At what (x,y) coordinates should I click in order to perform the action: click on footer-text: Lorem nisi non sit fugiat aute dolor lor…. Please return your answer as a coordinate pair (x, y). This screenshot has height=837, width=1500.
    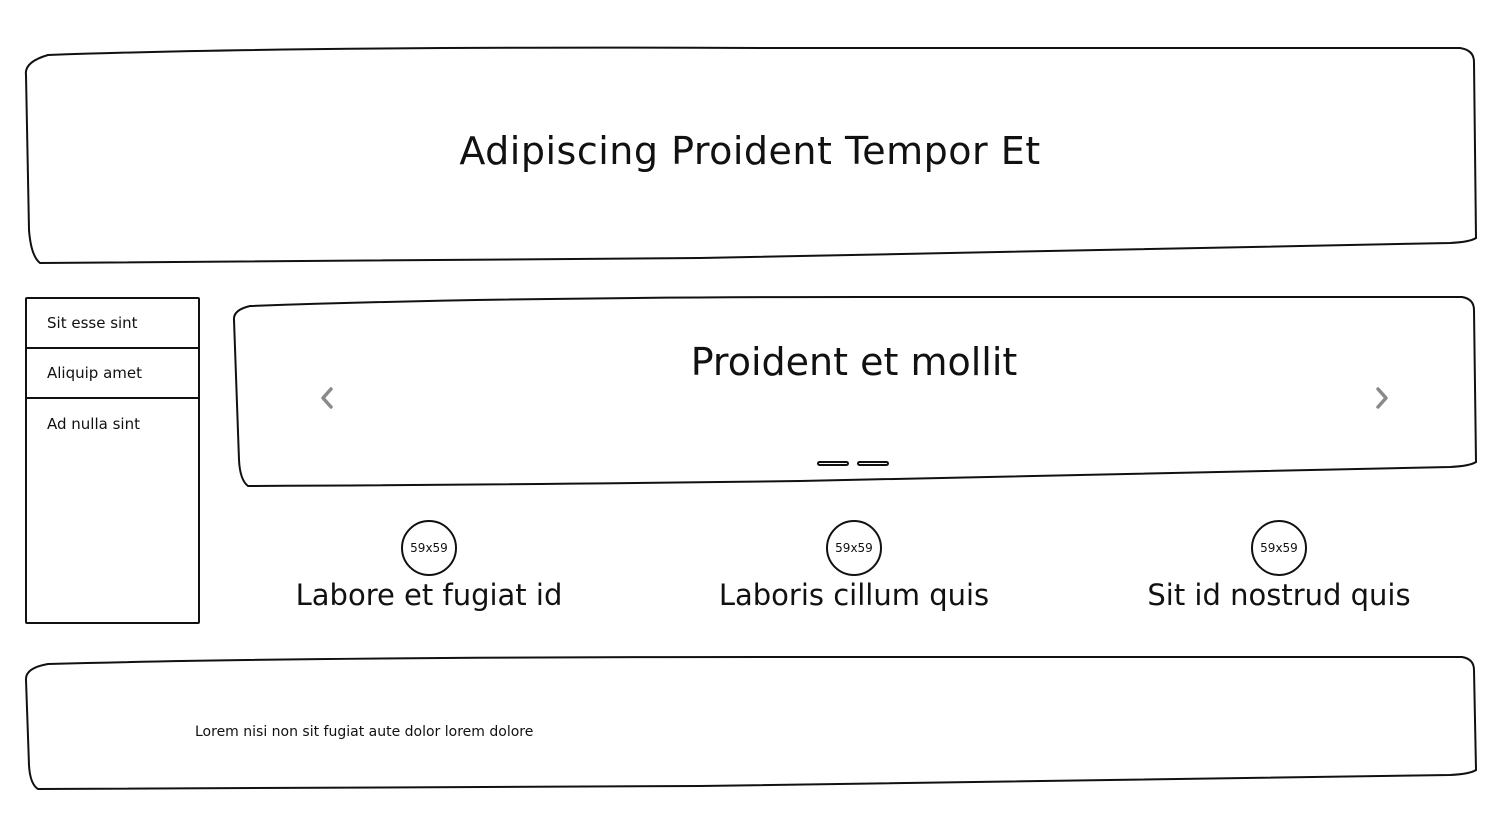
    Looking at the image, I should click on (364, 732).